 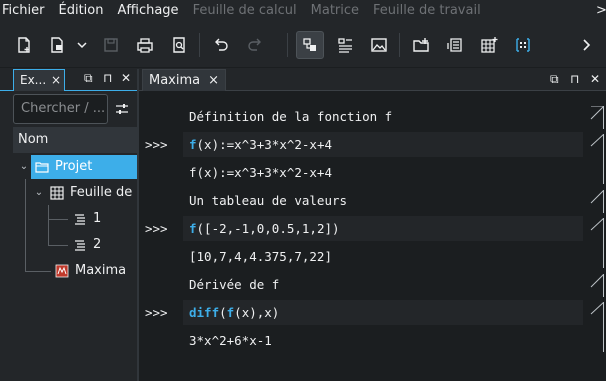 I want to click on save-icon, so click(x=111, y=45).